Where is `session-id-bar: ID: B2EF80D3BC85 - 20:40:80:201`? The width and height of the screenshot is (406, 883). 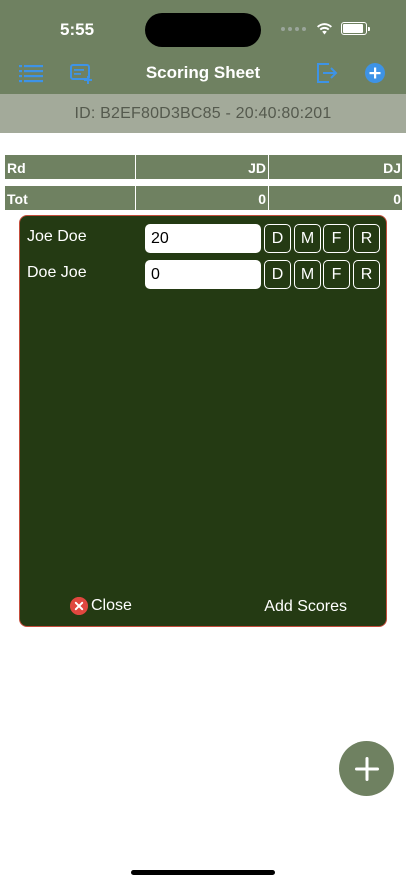
session-id-bar: ID: B2EF80D3BC85 - 20:40:80:201 is located at coordinates (203, 113).